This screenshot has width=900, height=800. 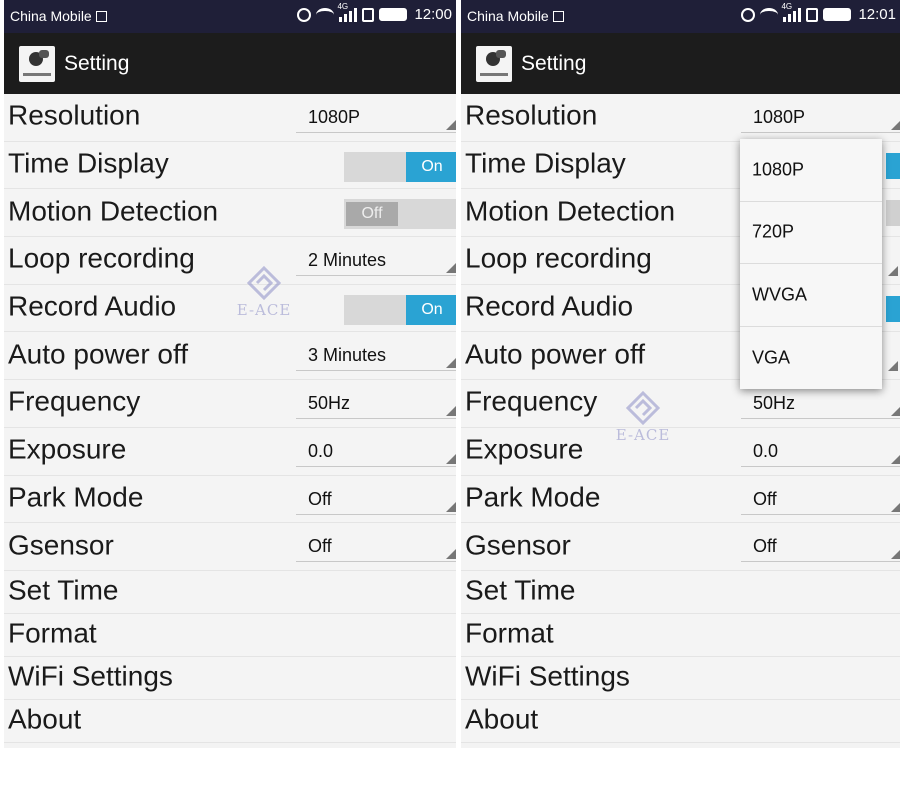 I want to click on option-label: WVGA, so click(x=780, y=294).